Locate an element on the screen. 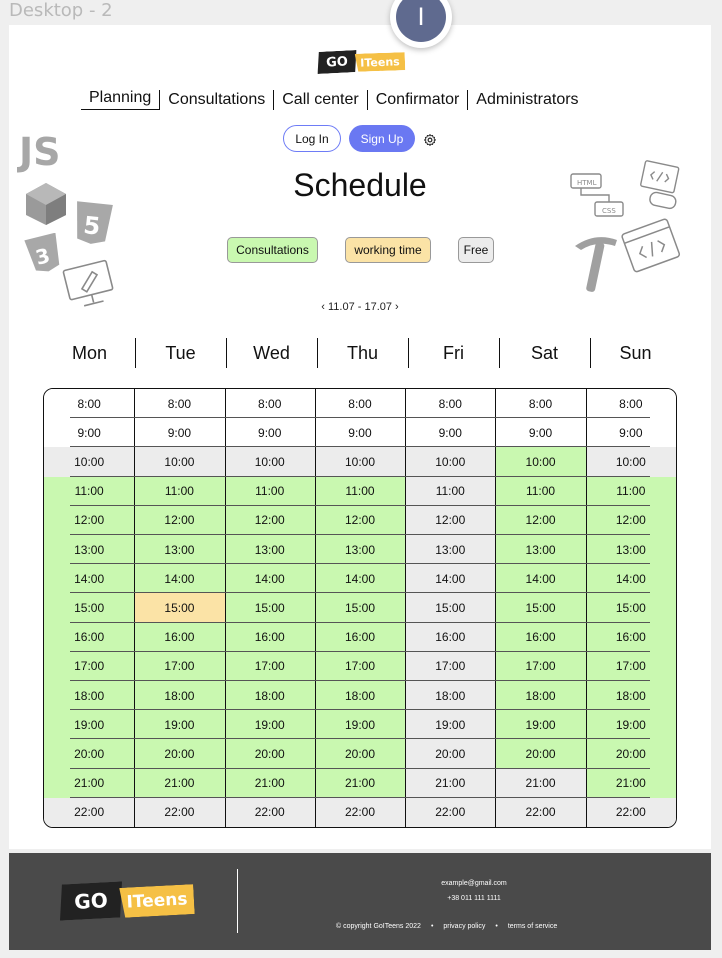 Image resolution: width=722 pixels, height=958 pixels. slot-fri: 9:00 is located at coordinates (450, 433).